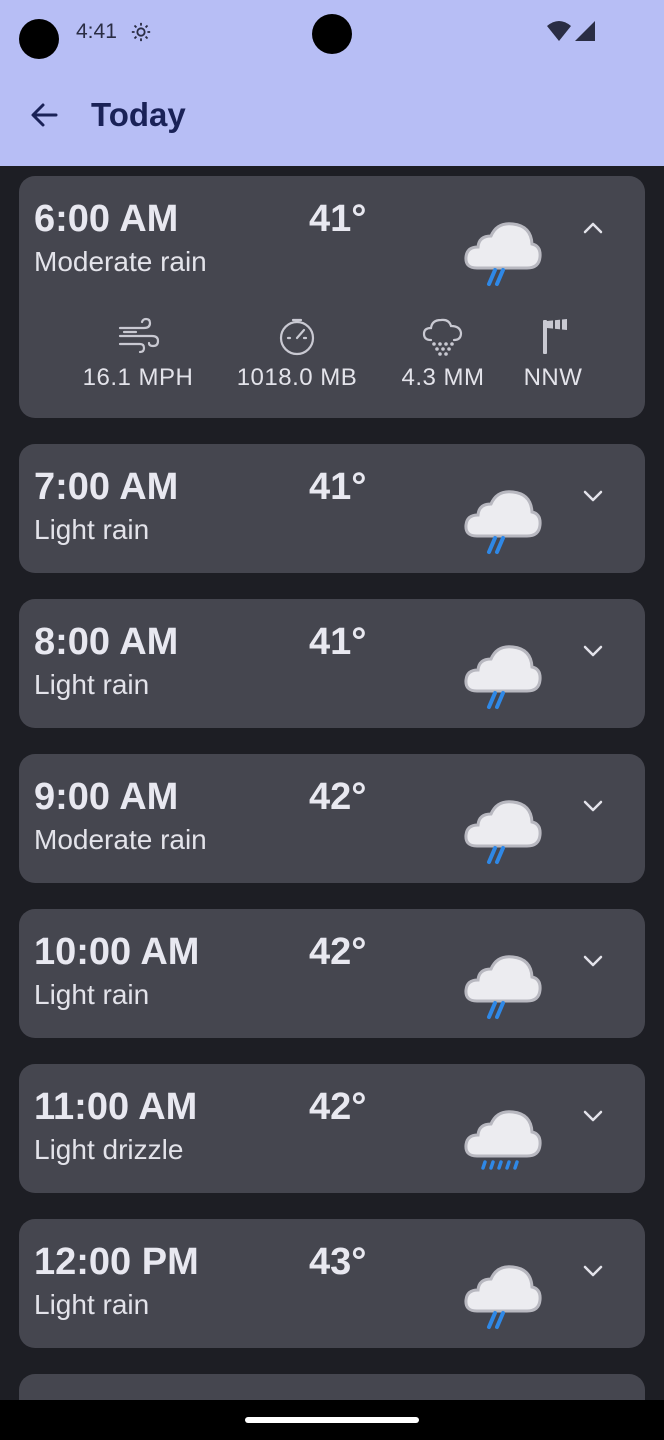 This screenshot has height=1440, width=664. I want to click on forecast-card: 8:00 AM Light rain 41°, so click(332, 663).